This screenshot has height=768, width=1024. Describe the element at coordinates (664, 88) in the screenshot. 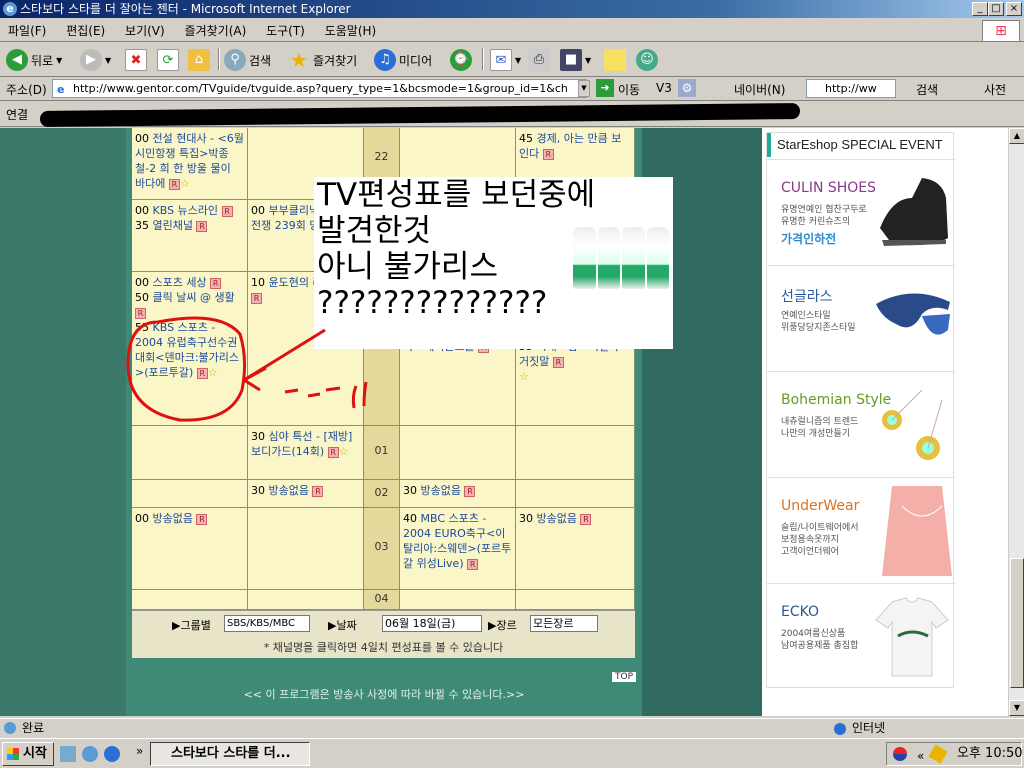

I see `v3-label: V3` at that location.